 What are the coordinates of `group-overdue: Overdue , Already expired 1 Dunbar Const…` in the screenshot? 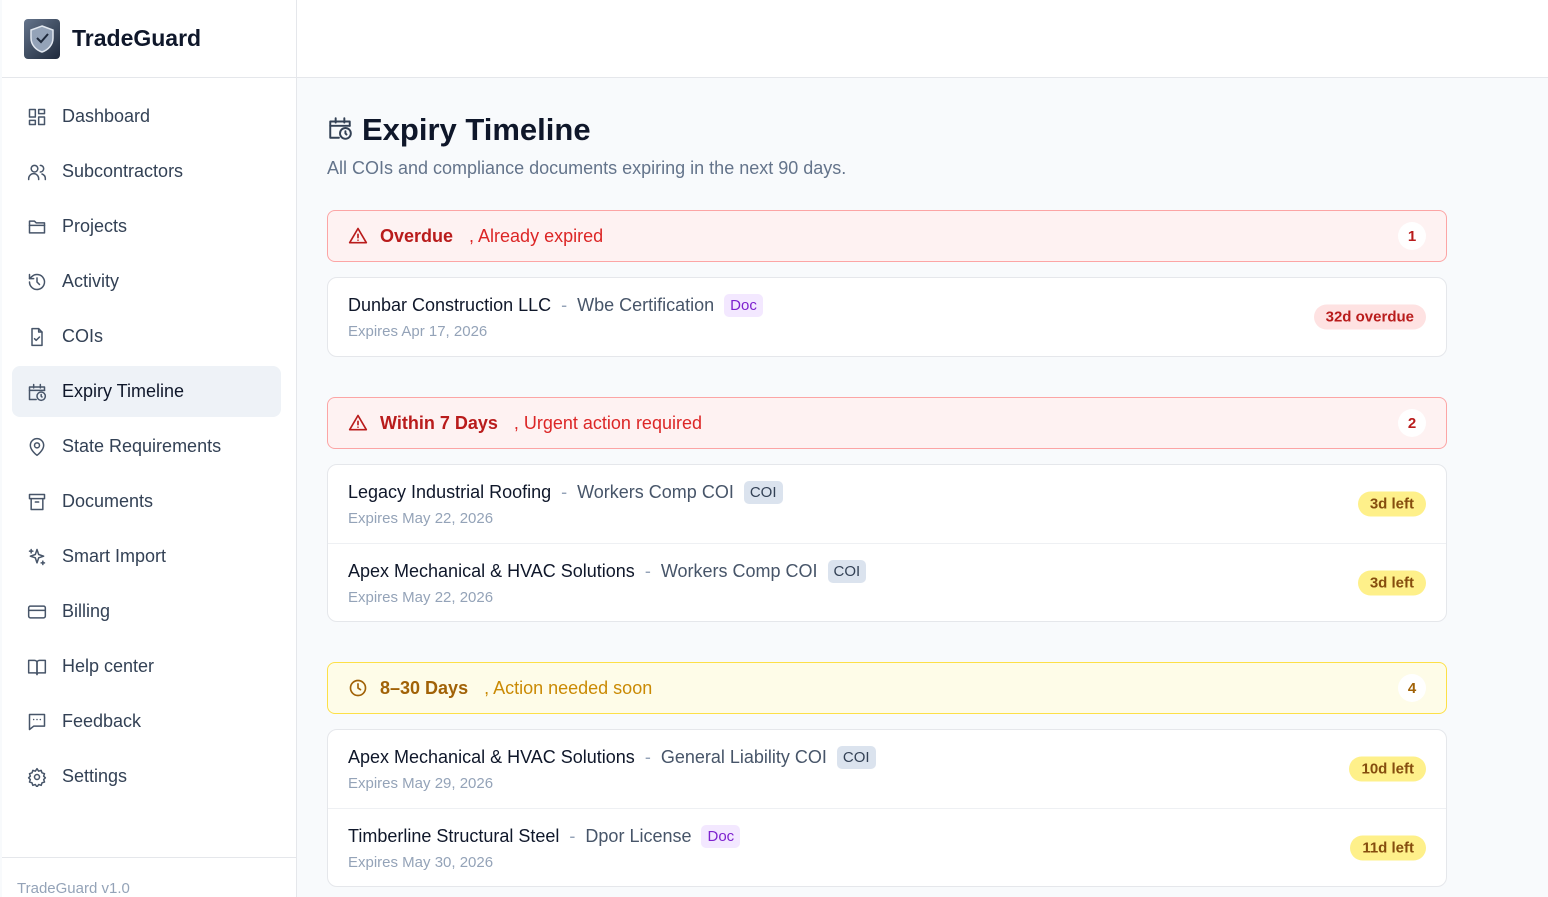 It's located at (887, 283).